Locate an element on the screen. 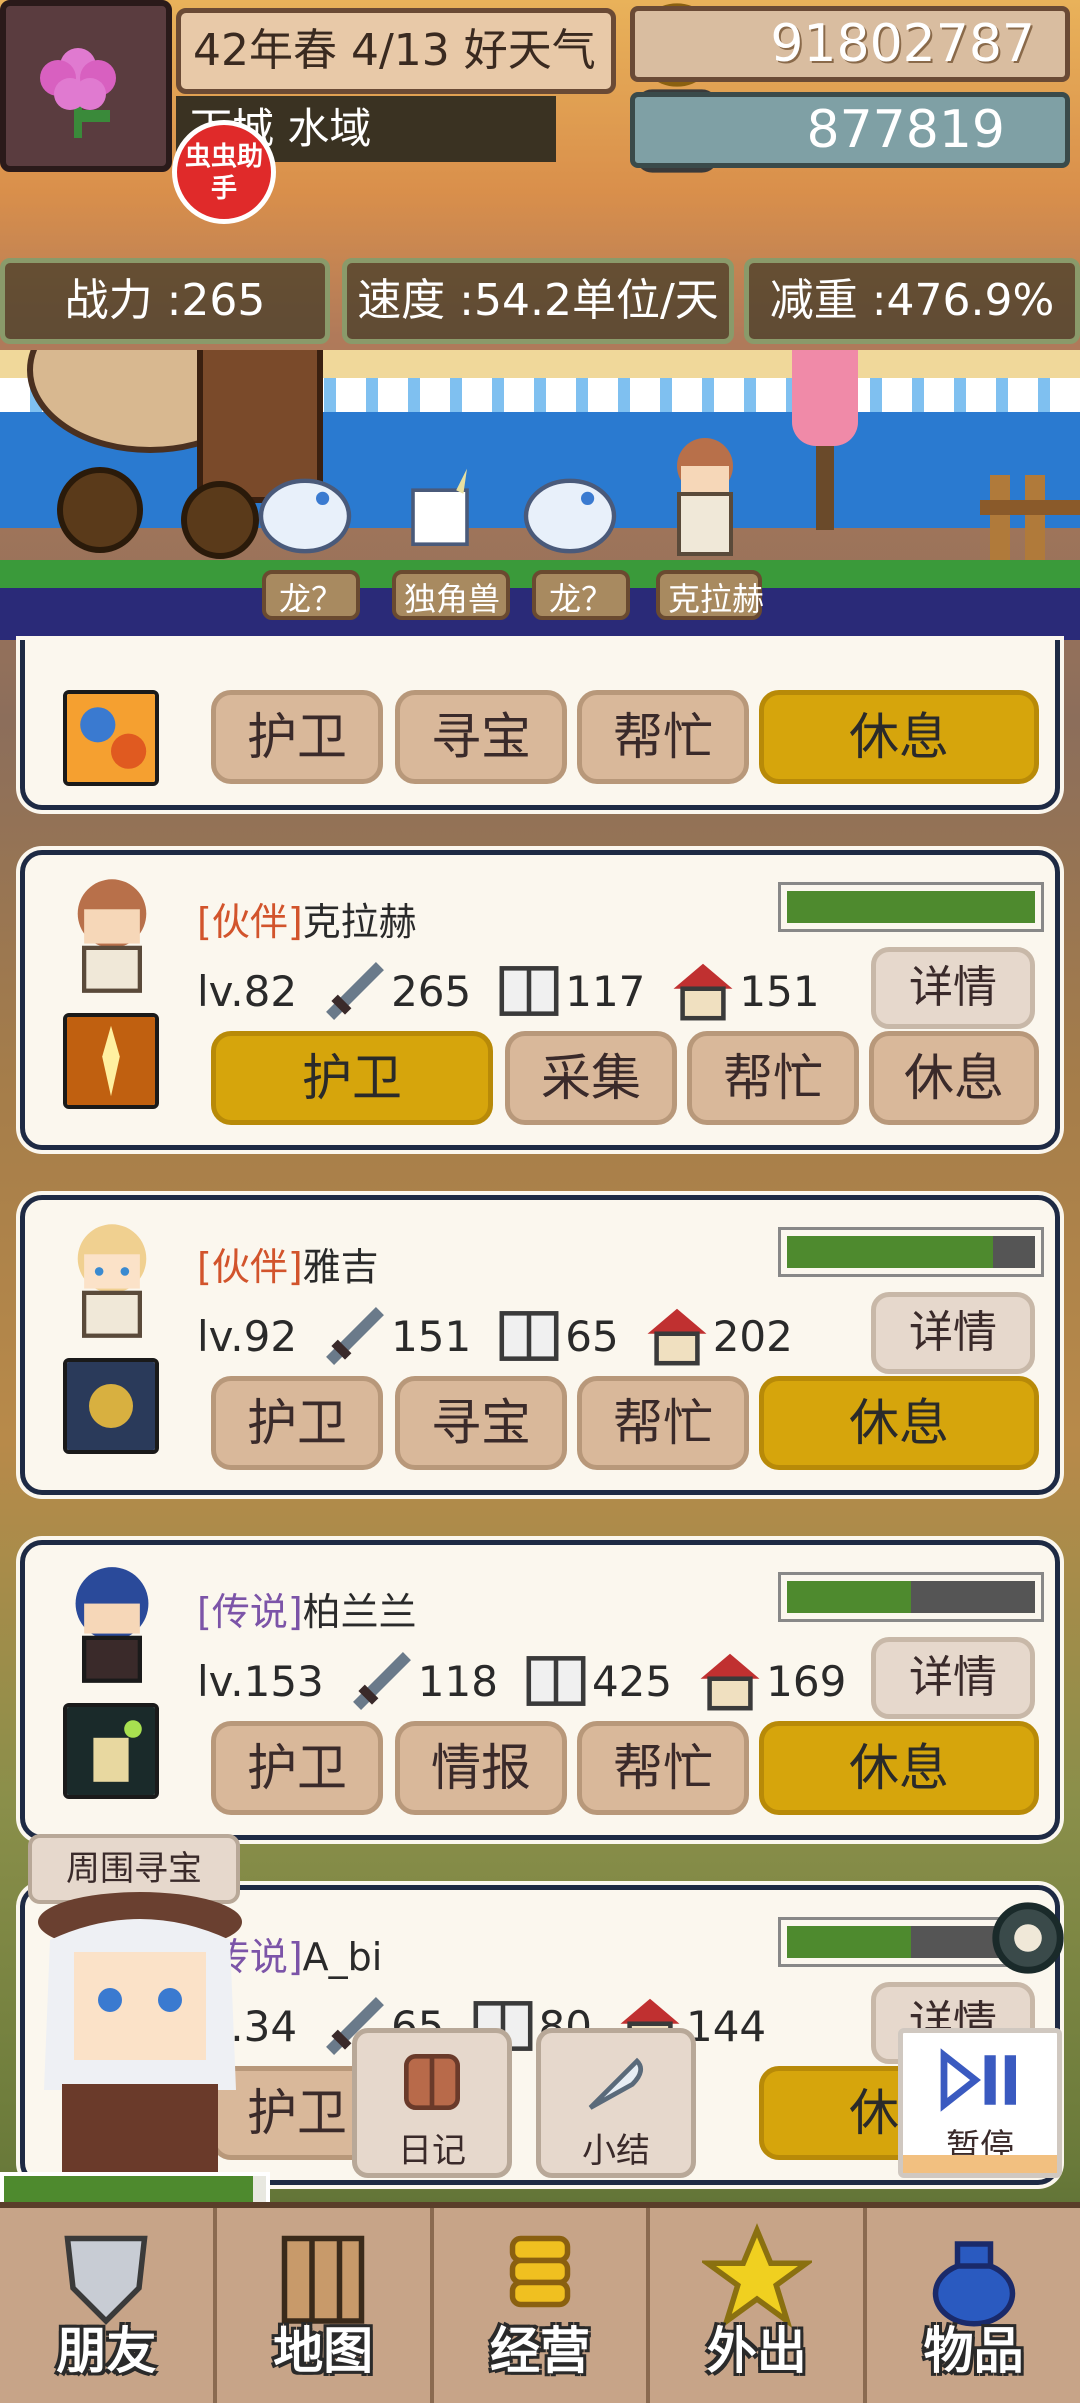 The image size is (1080, 2403). level-text: lv.92 is located at coordinates (247, 1336).